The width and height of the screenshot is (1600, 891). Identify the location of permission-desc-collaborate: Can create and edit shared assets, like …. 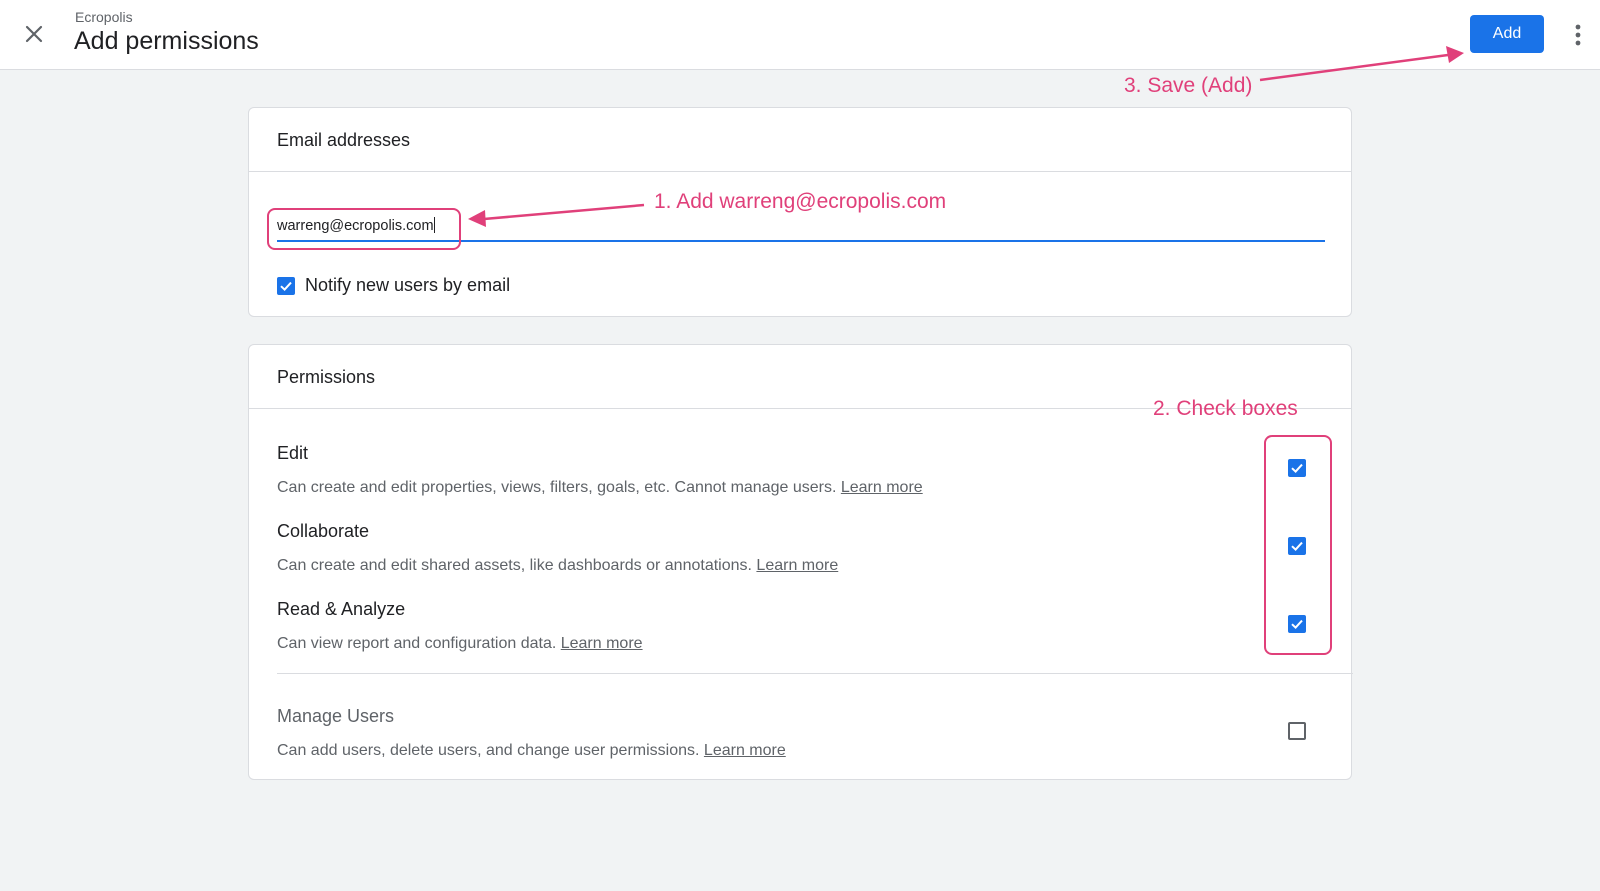
(558, 565).